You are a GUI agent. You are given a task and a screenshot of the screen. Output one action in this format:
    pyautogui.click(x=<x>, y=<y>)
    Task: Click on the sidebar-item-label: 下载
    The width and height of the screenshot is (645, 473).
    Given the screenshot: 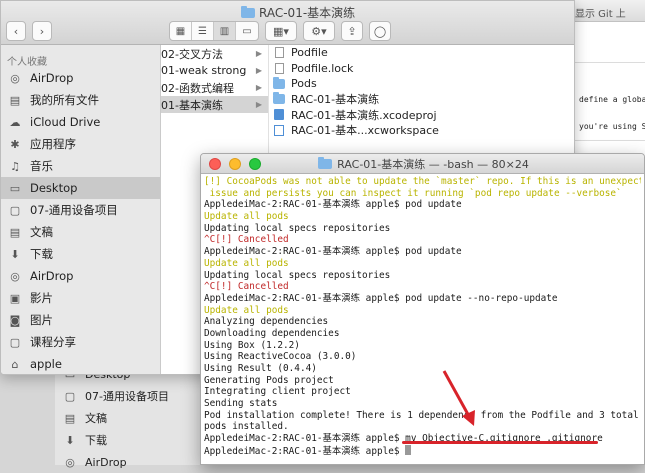 What is the action you would take?
    pyautogui.click(x=96, y=440)
    